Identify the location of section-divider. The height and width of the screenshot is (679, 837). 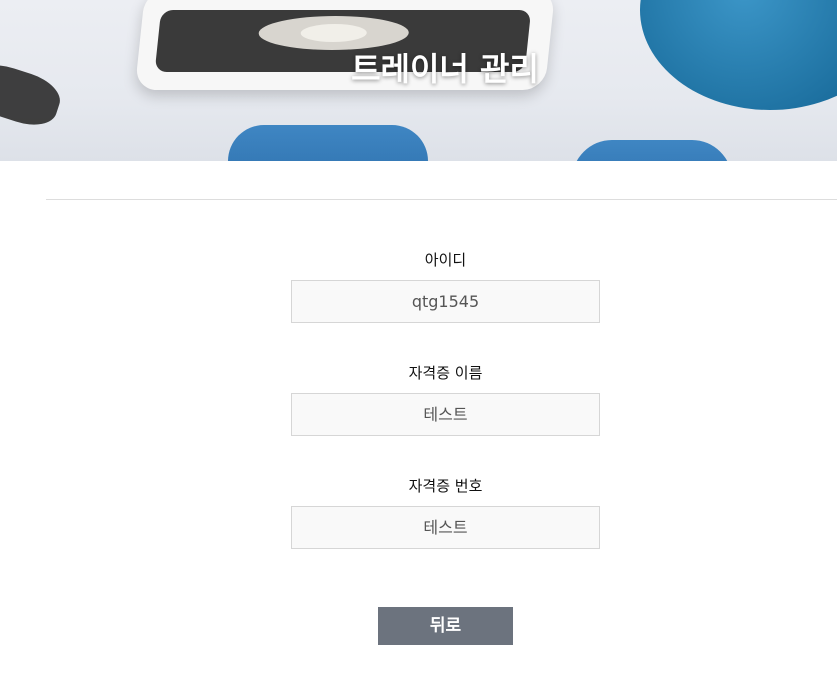
(441, 199).